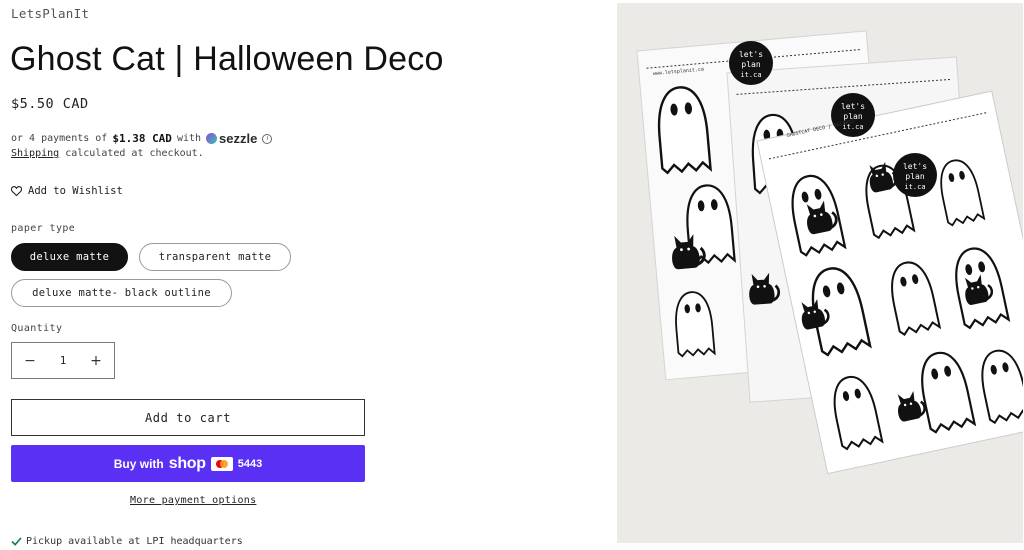 Image resolution: width=1024 pixels, height=550 pixels. I want to click on option-transparent-matte: transparent matte, so click(215, 257).